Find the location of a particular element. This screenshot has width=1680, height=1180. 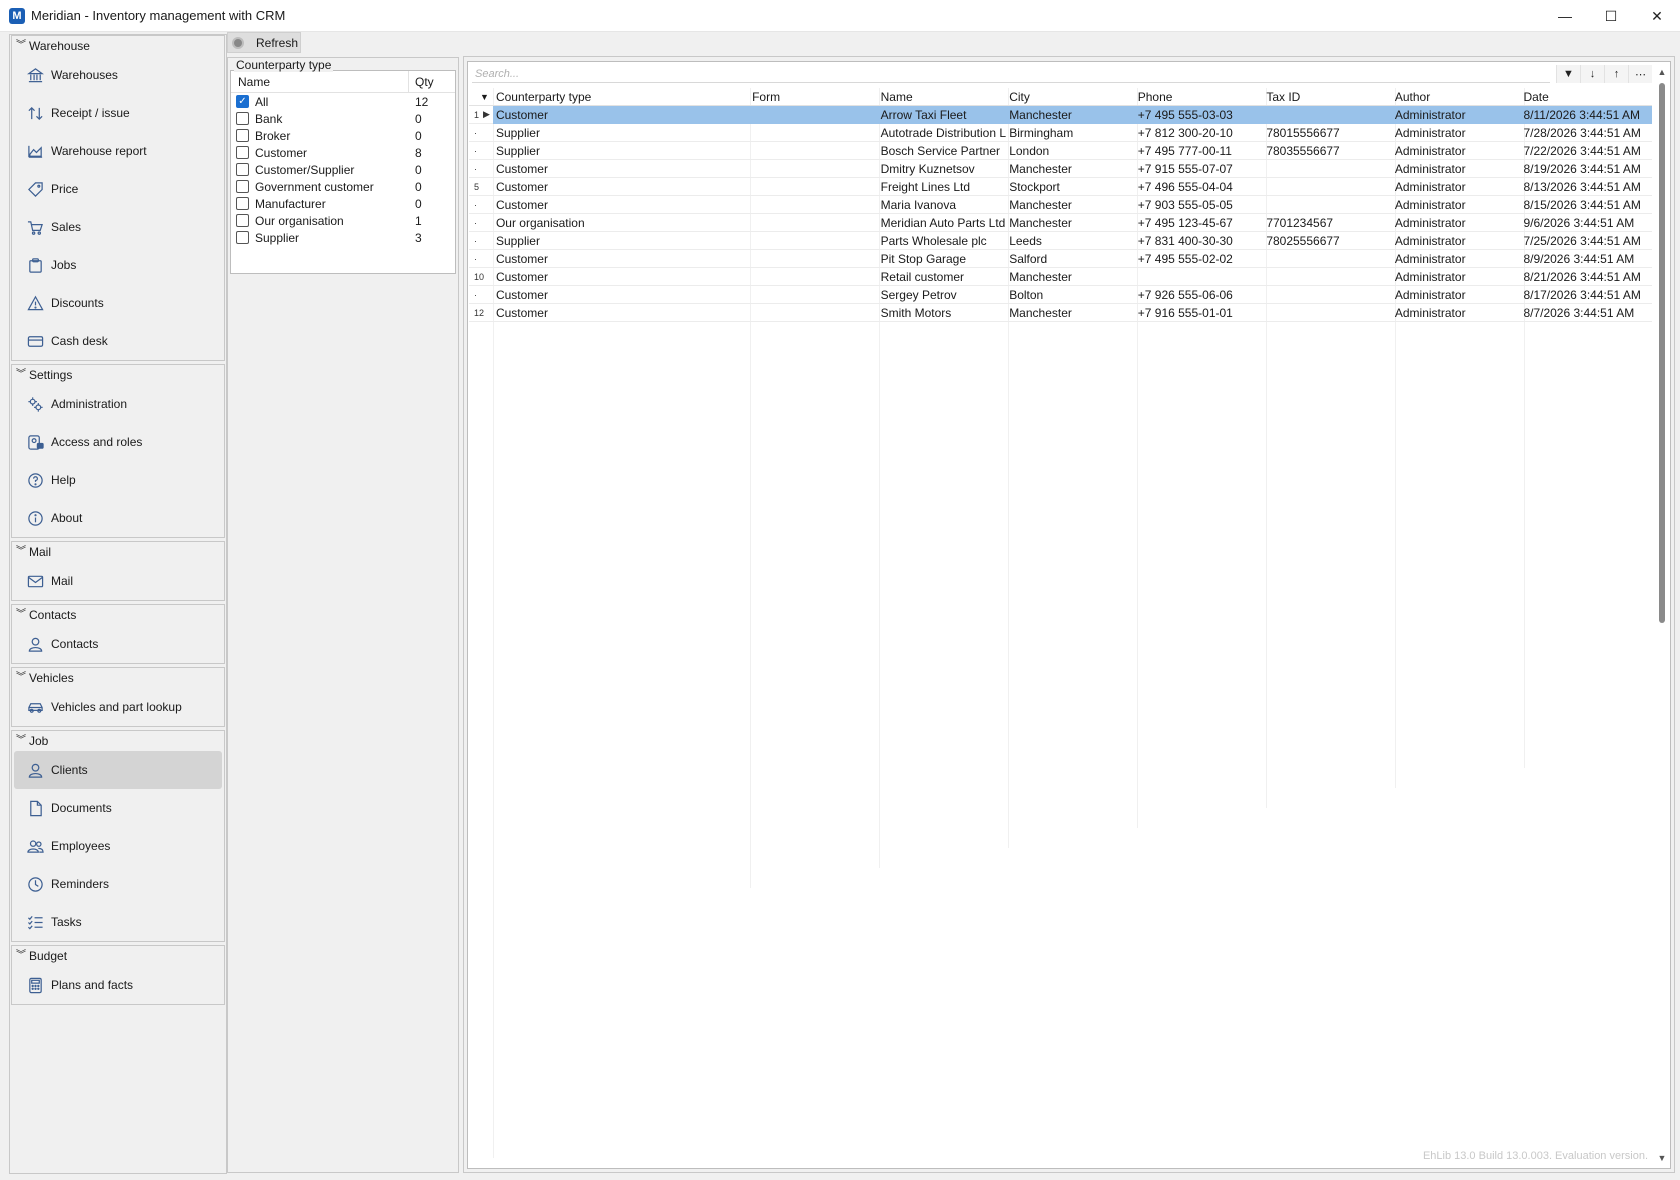

cell-phone: +7 812 300-20-10 is located at coordinates (1199, 133).